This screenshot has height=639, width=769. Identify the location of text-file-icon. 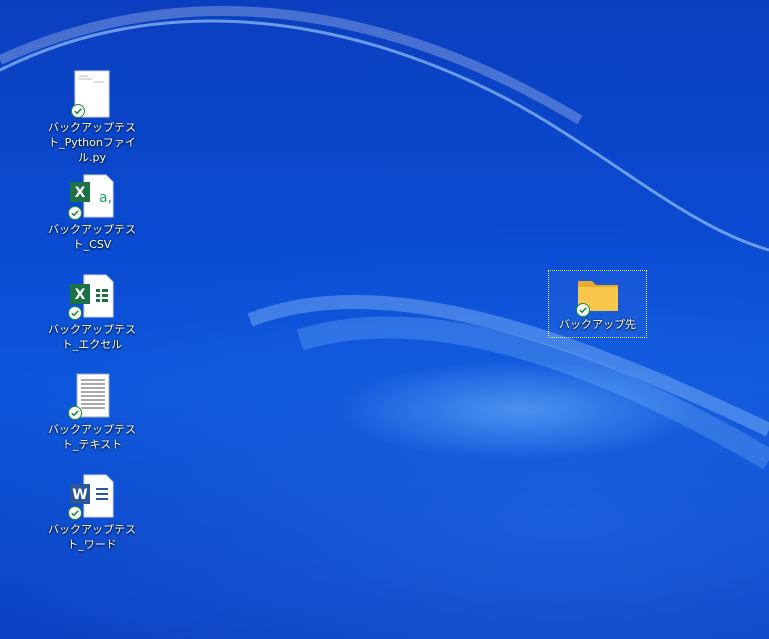
(92, 396).